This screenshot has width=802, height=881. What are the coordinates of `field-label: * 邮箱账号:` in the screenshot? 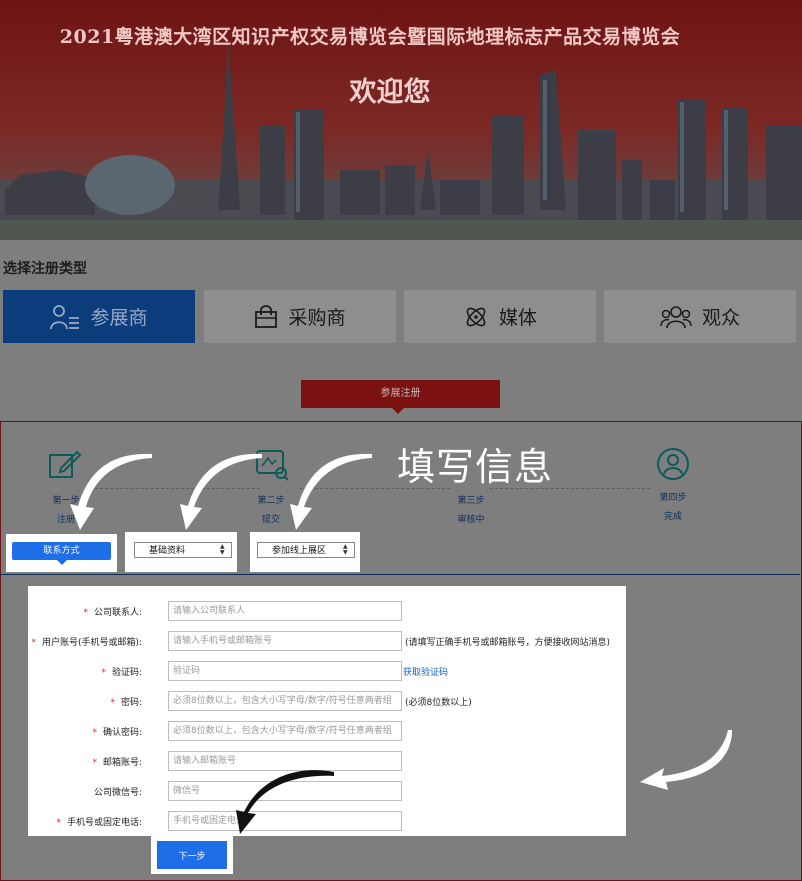 It's located at (117, 763).